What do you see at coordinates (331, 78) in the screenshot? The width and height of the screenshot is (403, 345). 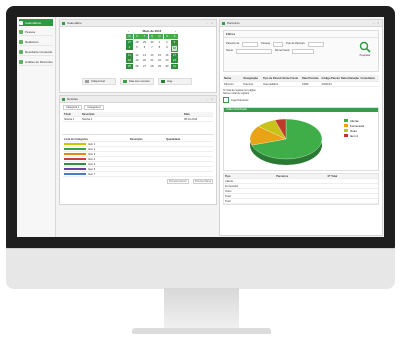 I see `column-header: Código Parceiro` at bounding box center [331, 78].